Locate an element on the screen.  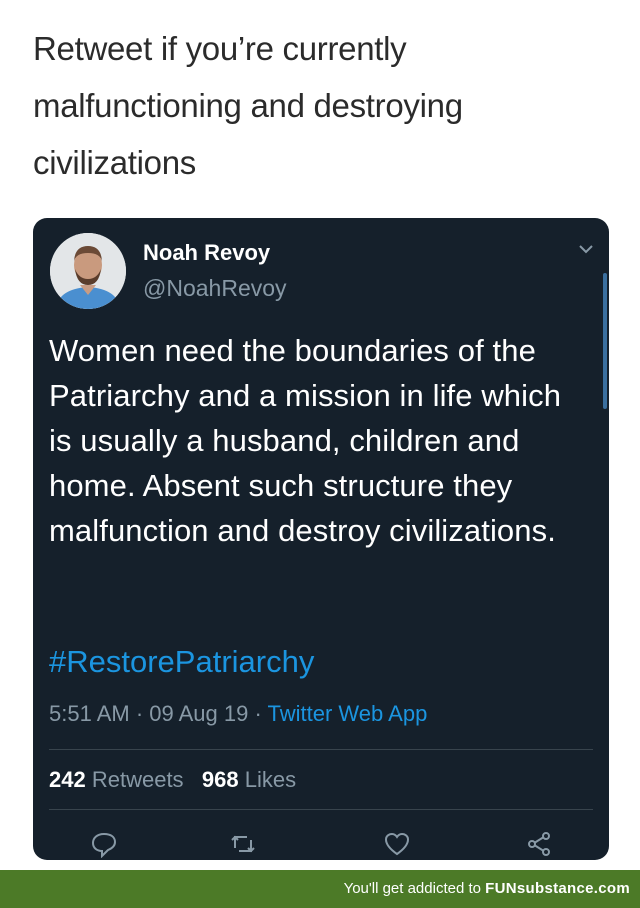
share-icon is located at coordinates (539, 844).